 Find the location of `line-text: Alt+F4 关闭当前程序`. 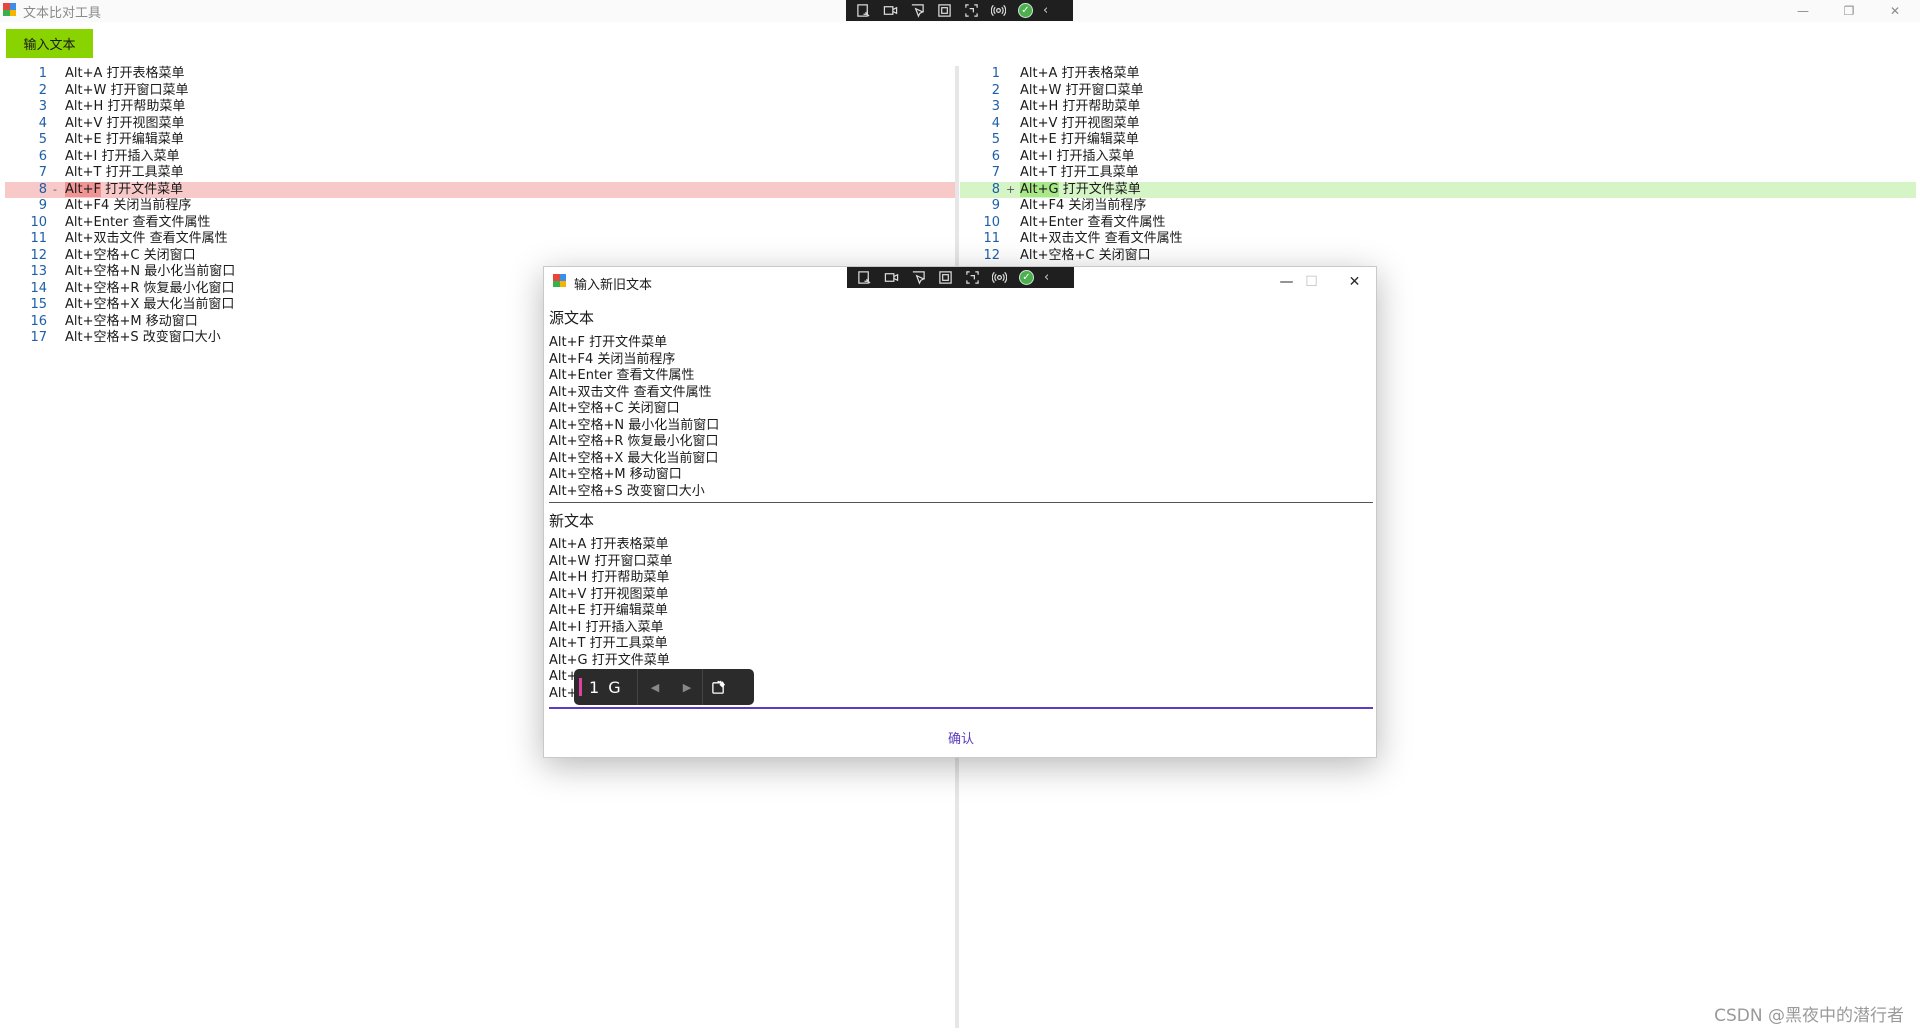

line-text: Alt+F4 关闭当前程序 is located at coordinates (128, 205).